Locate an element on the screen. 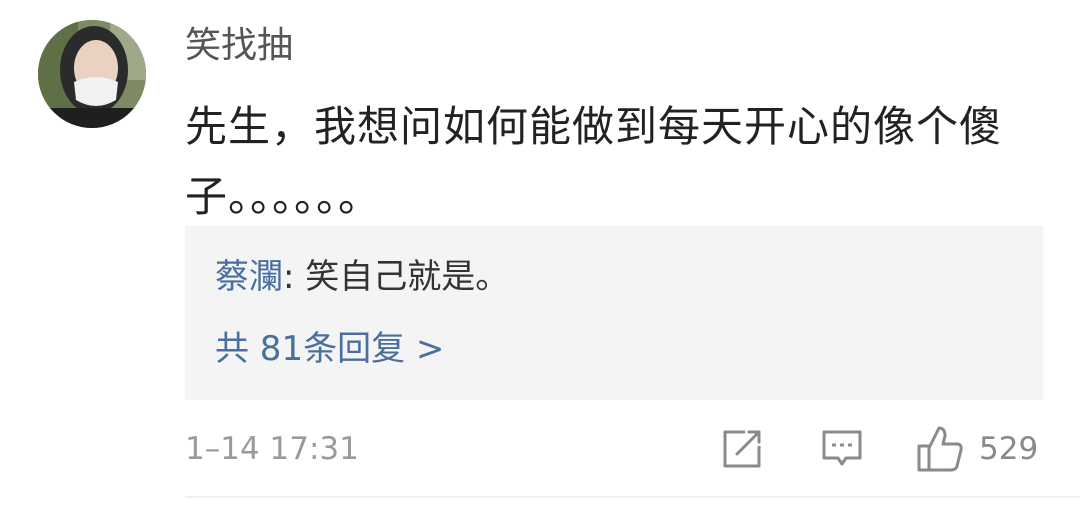 This screenshot has width=1080, height=512. share-icon is located at coordinates (742, 449).